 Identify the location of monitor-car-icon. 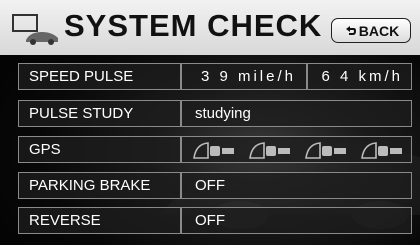
(35, 29).